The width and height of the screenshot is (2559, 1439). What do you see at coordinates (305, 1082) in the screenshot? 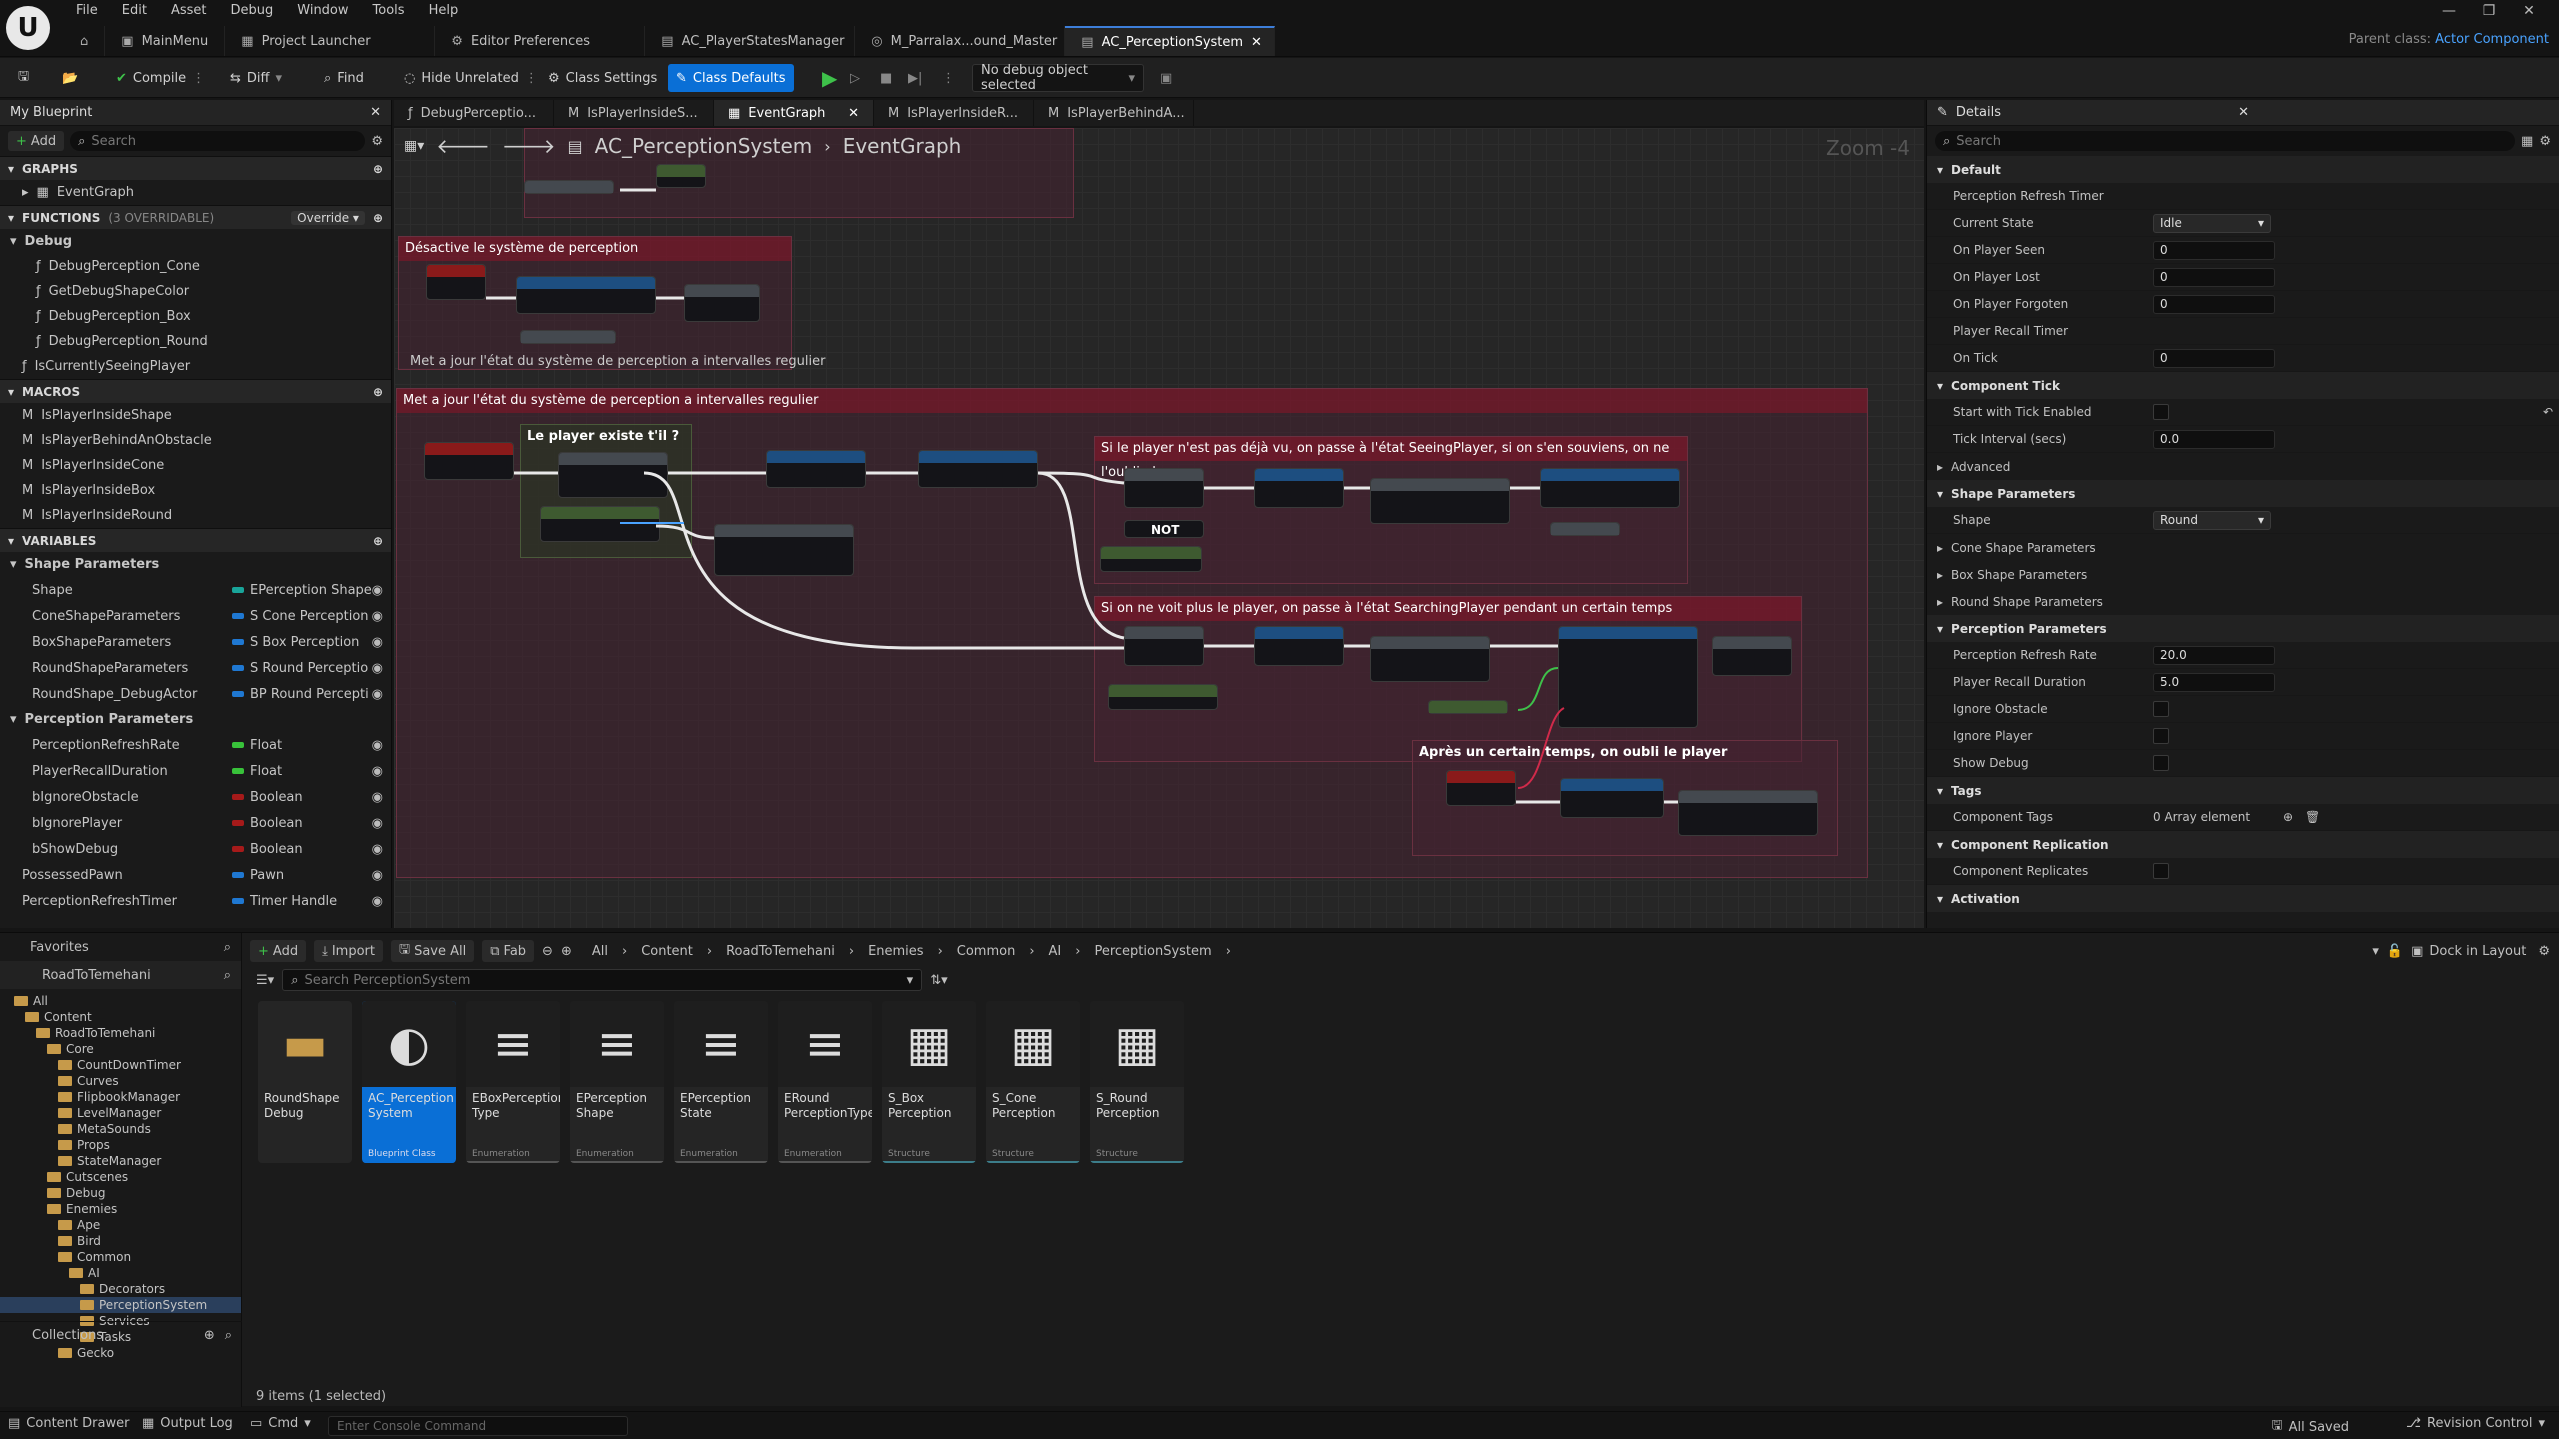
I see `asset-tile: ▬ RoundShape Debug` at bounding box center [305, 1082].